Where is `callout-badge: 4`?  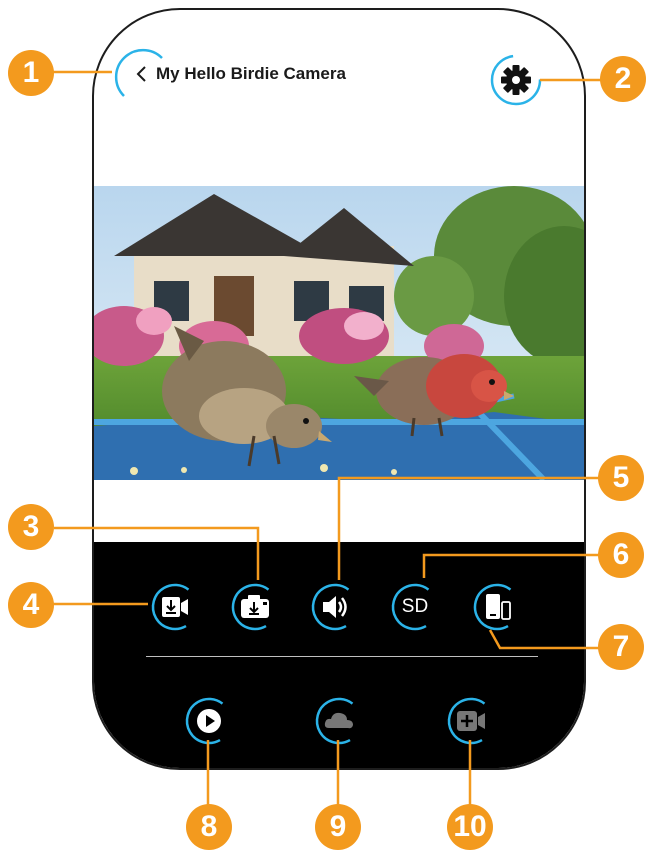 callout-badge: 4 is located at coordinates (31, 605).